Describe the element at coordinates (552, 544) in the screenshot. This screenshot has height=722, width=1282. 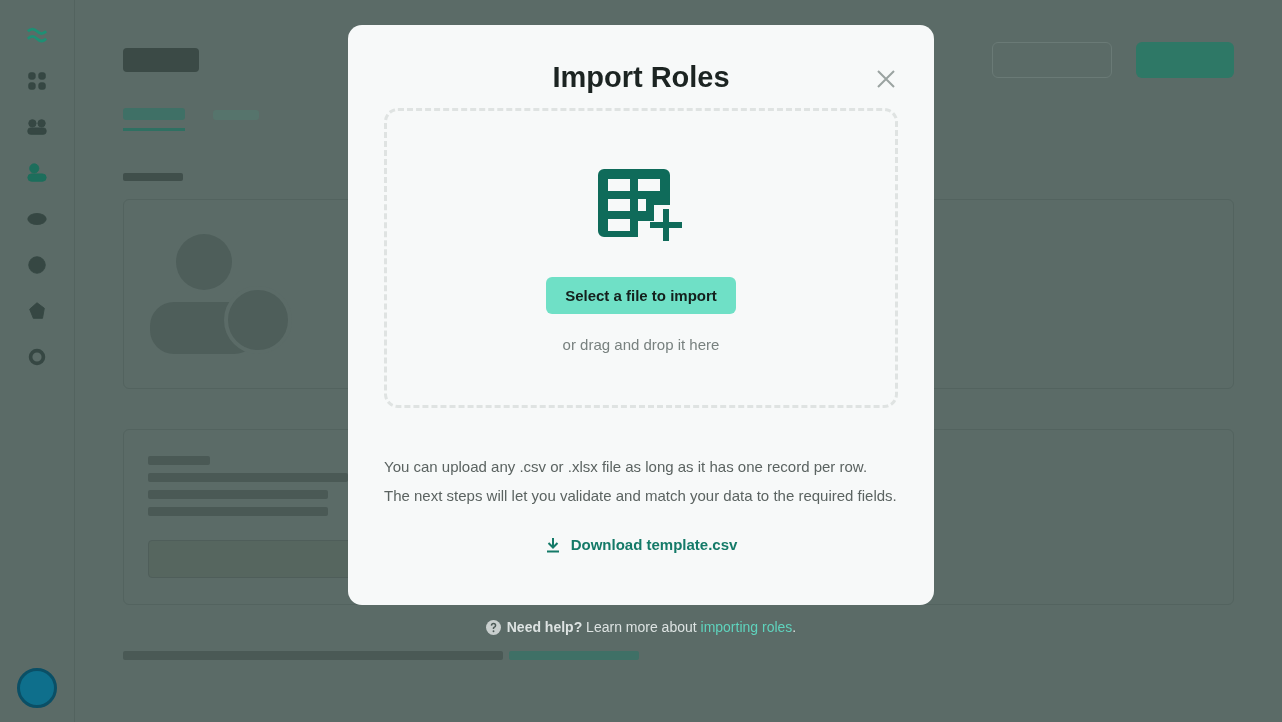
I see `download-icon` at that location.